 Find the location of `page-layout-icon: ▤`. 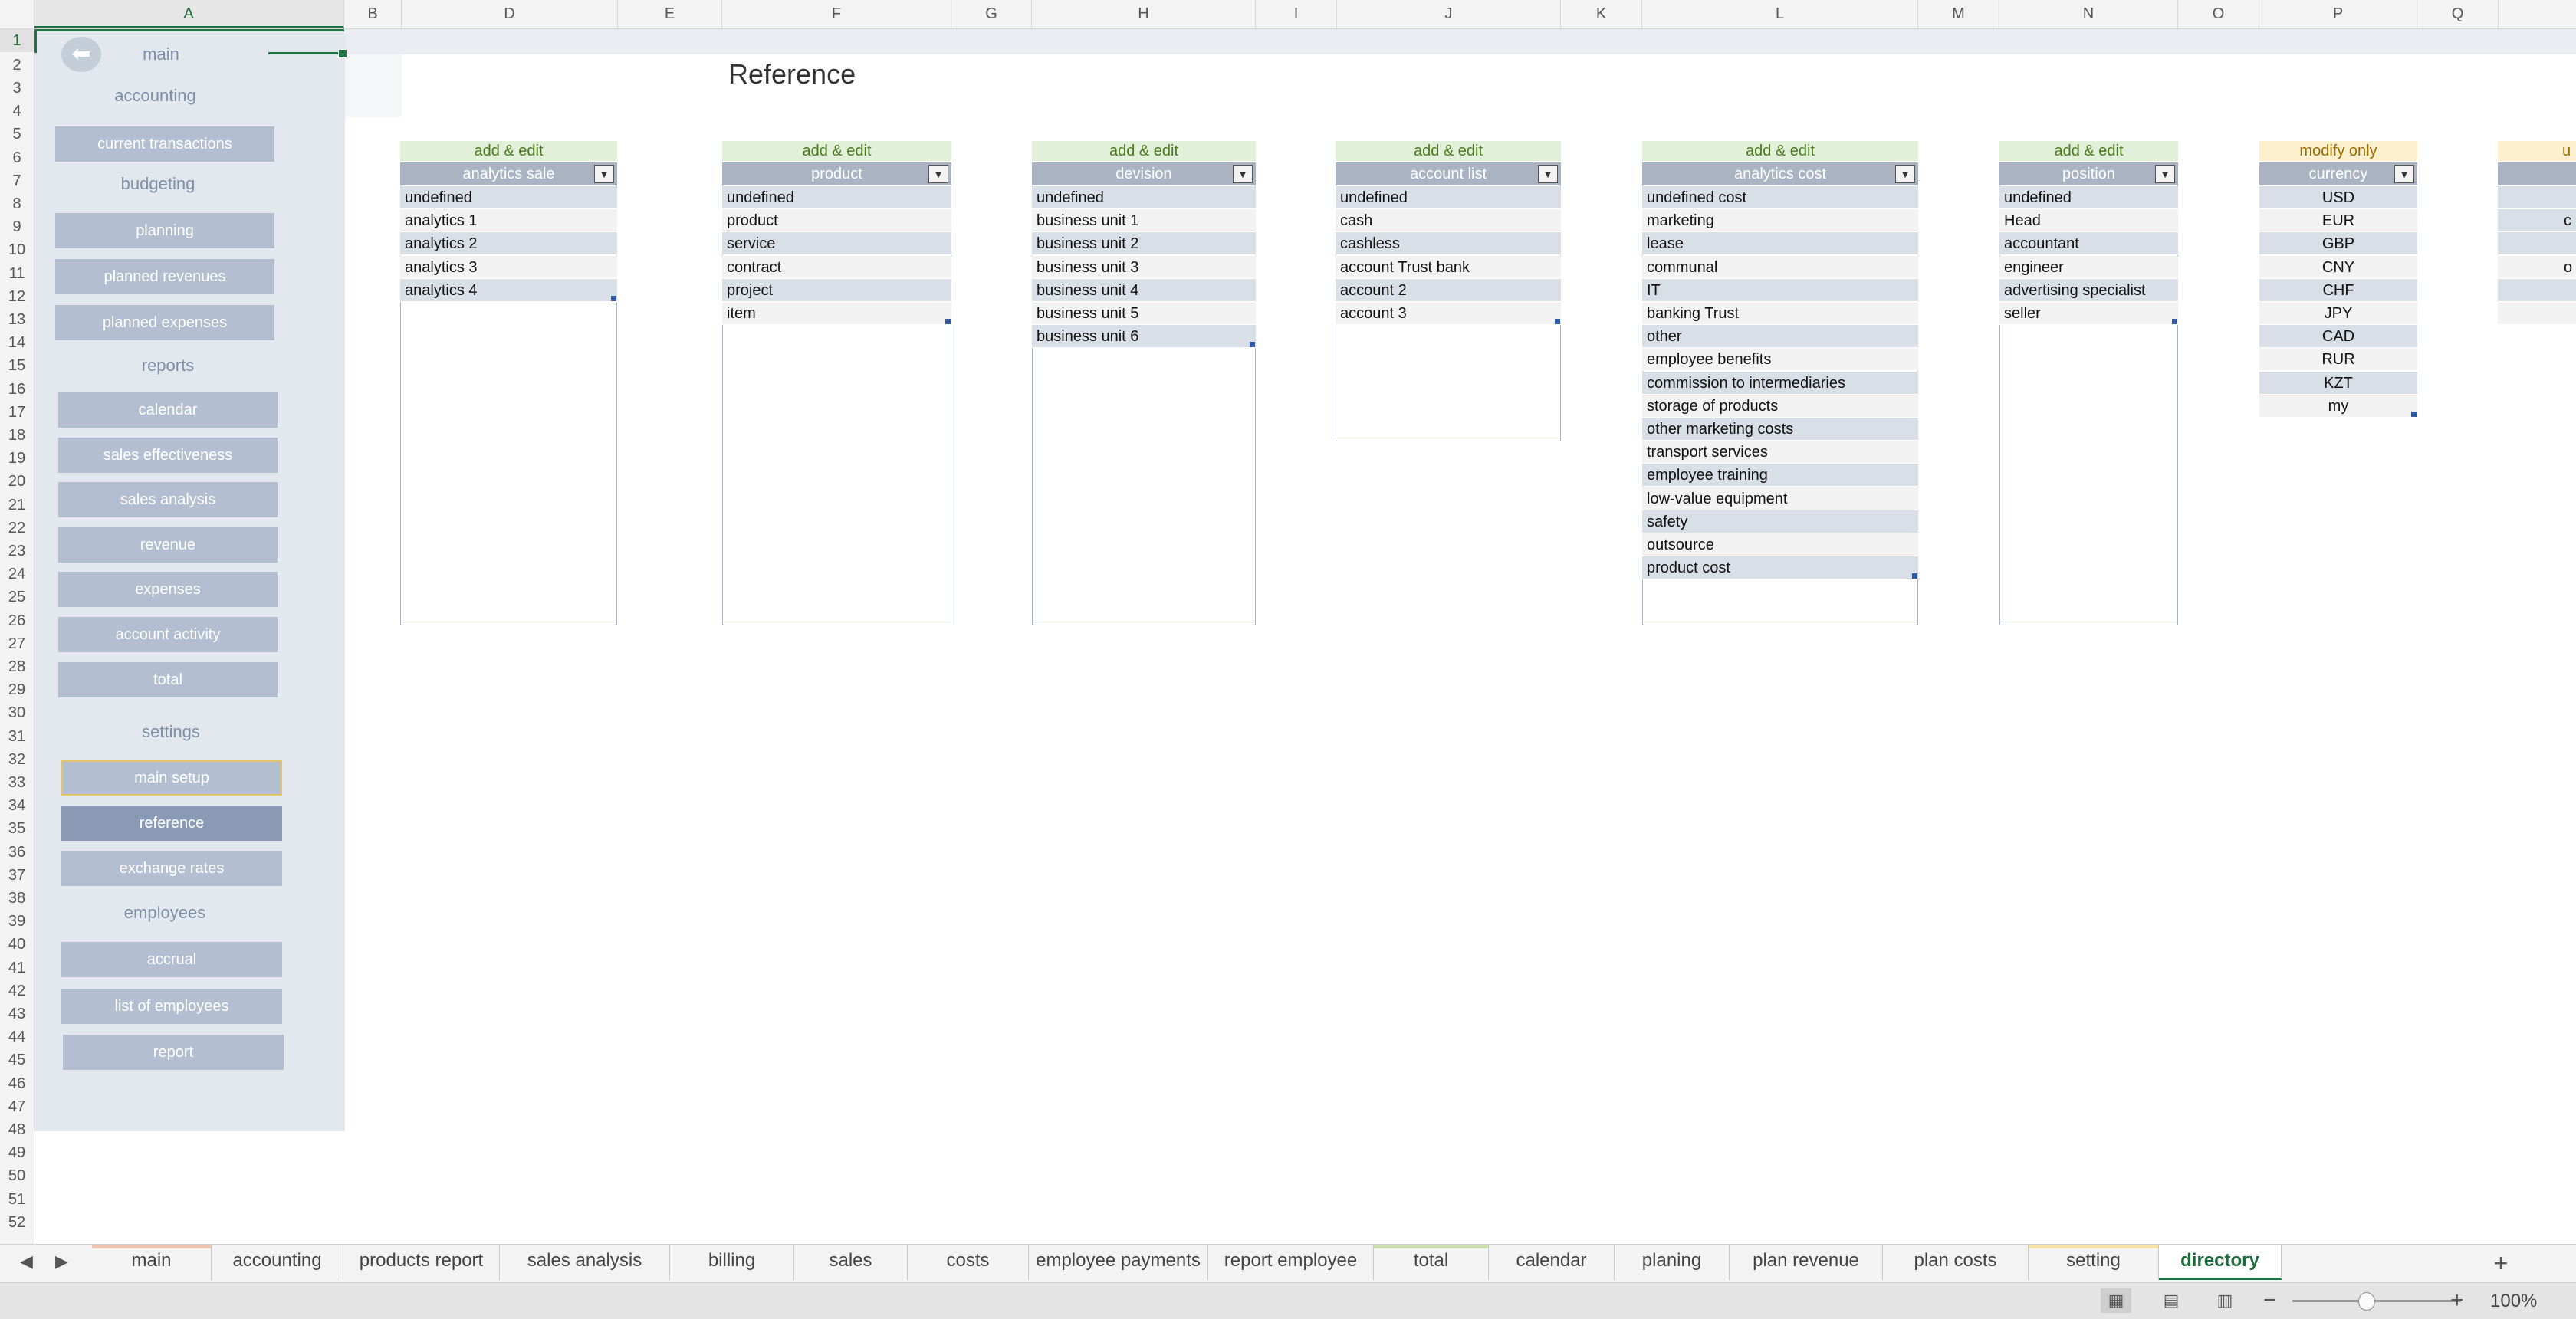

page-layout-icon: ▤ is located at coordinates (2171, 1300).